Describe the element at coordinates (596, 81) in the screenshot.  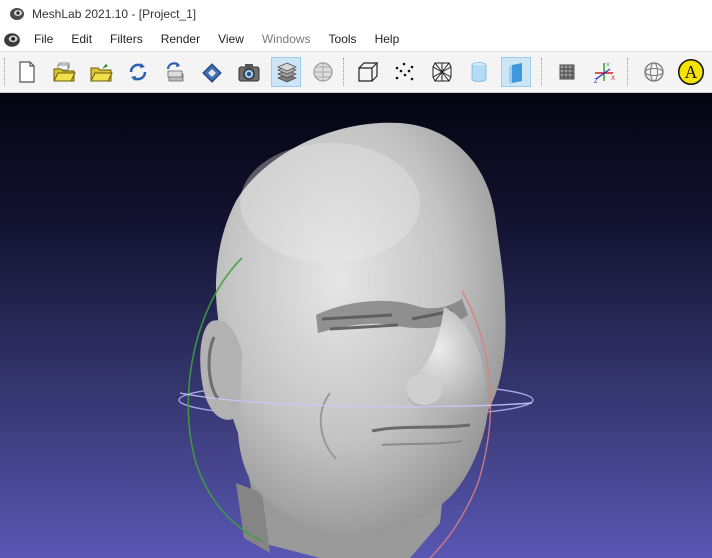
I see `svg-text: Z` at that location.